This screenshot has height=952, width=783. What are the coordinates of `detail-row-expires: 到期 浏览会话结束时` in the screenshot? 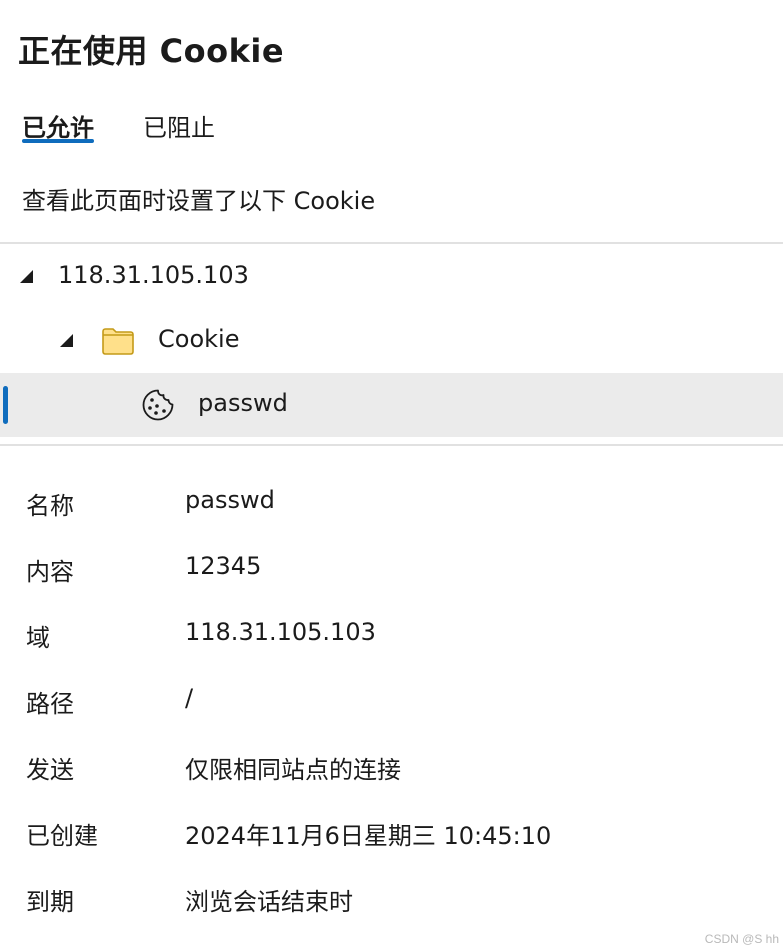 It's located at (391, 902).